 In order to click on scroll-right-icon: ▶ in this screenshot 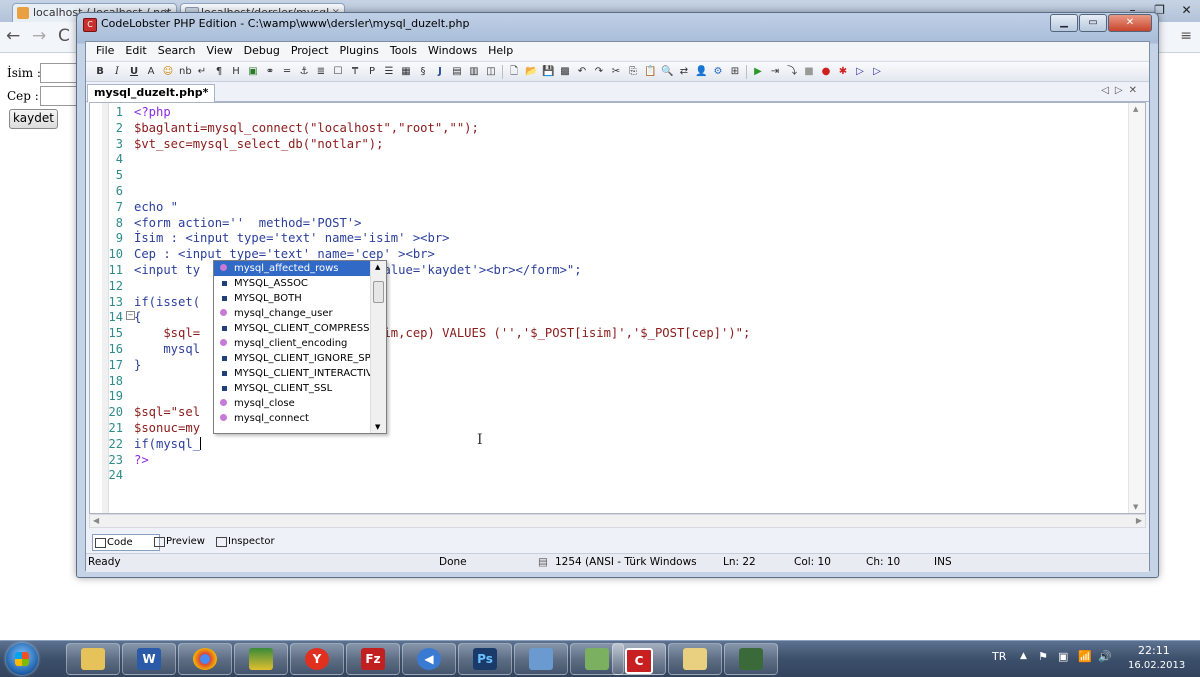, I will do `click(1139, 520)`.